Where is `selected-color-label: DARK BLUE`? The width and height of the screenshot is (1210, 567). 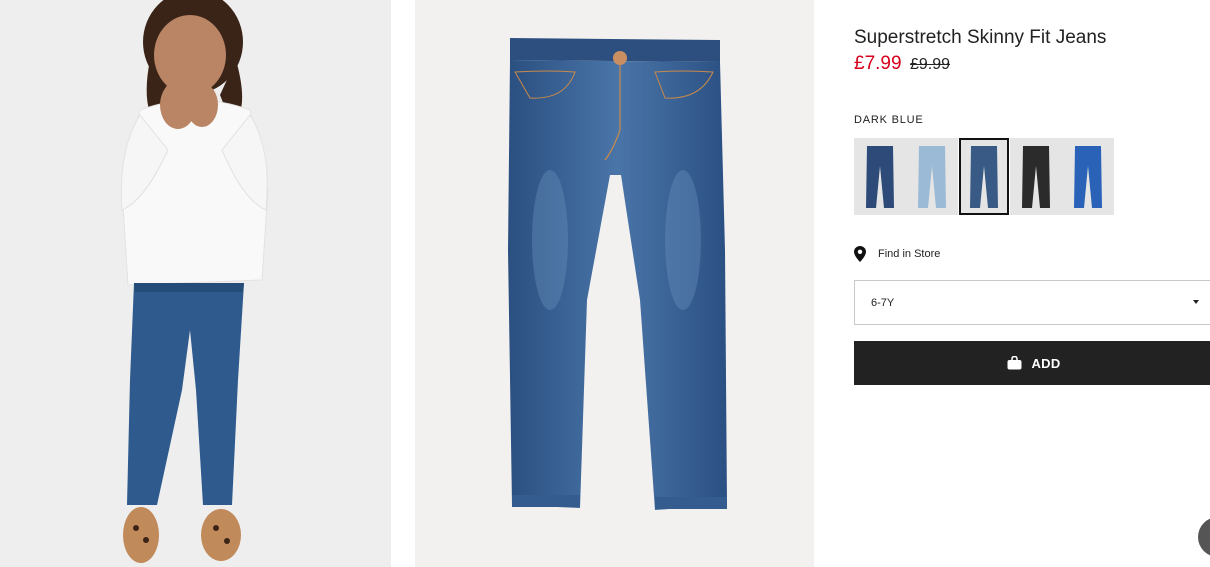 selected-color-label: DARK BLUE is located at coordinates (889, 120).